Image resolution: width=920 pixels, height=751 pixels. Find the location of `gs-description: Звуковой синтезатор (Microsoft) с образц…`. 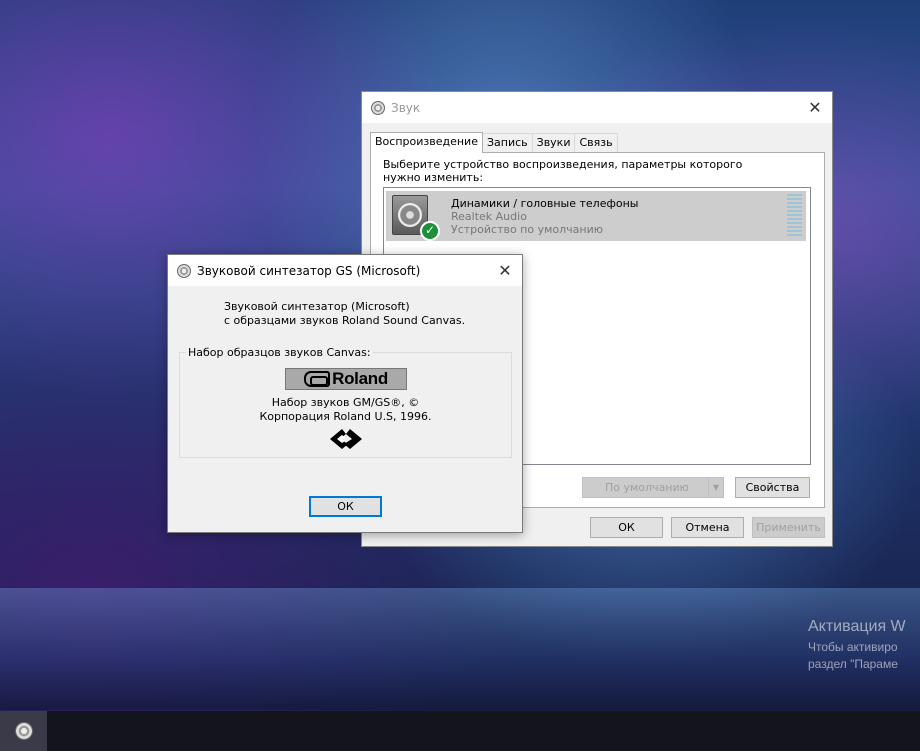

gs-description: Звуковой синтезатор (Microsoft) с образц… is located at coordinates (344, 314).